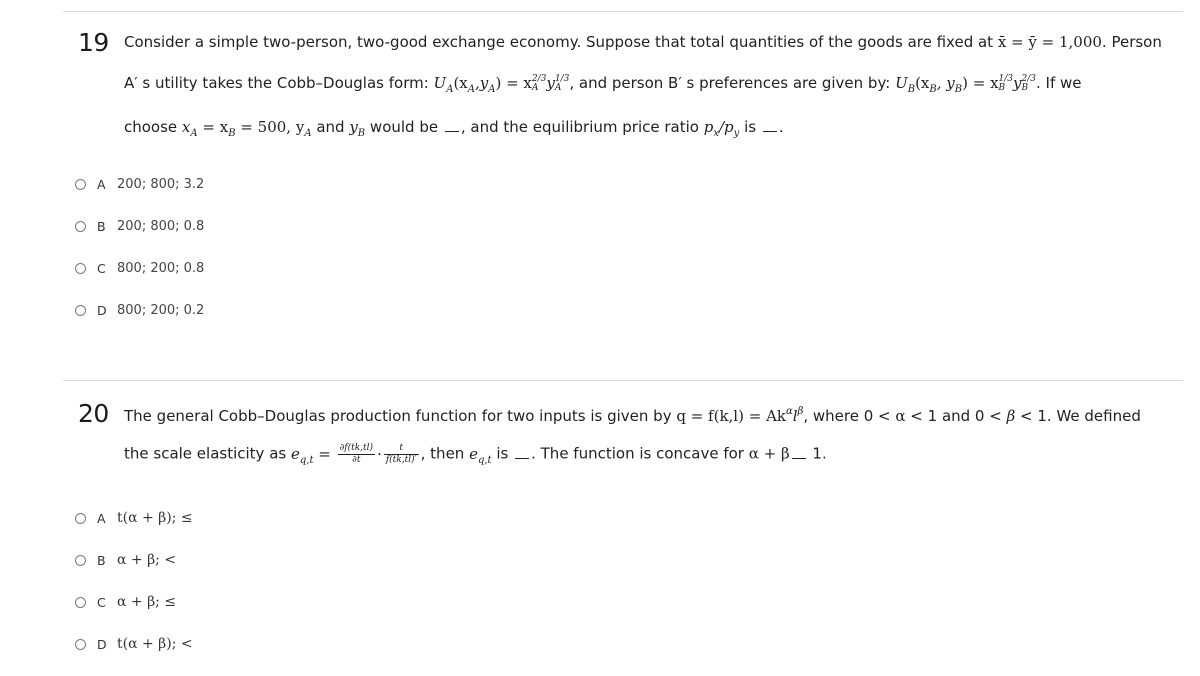 This screenshot has width=1200, height=676. Describe the element at coordinates (501, 84) in the screenshot. I see `math-utility-a: UA(xA,yA) = x 2/3 Ay 1/3 A` at that location.